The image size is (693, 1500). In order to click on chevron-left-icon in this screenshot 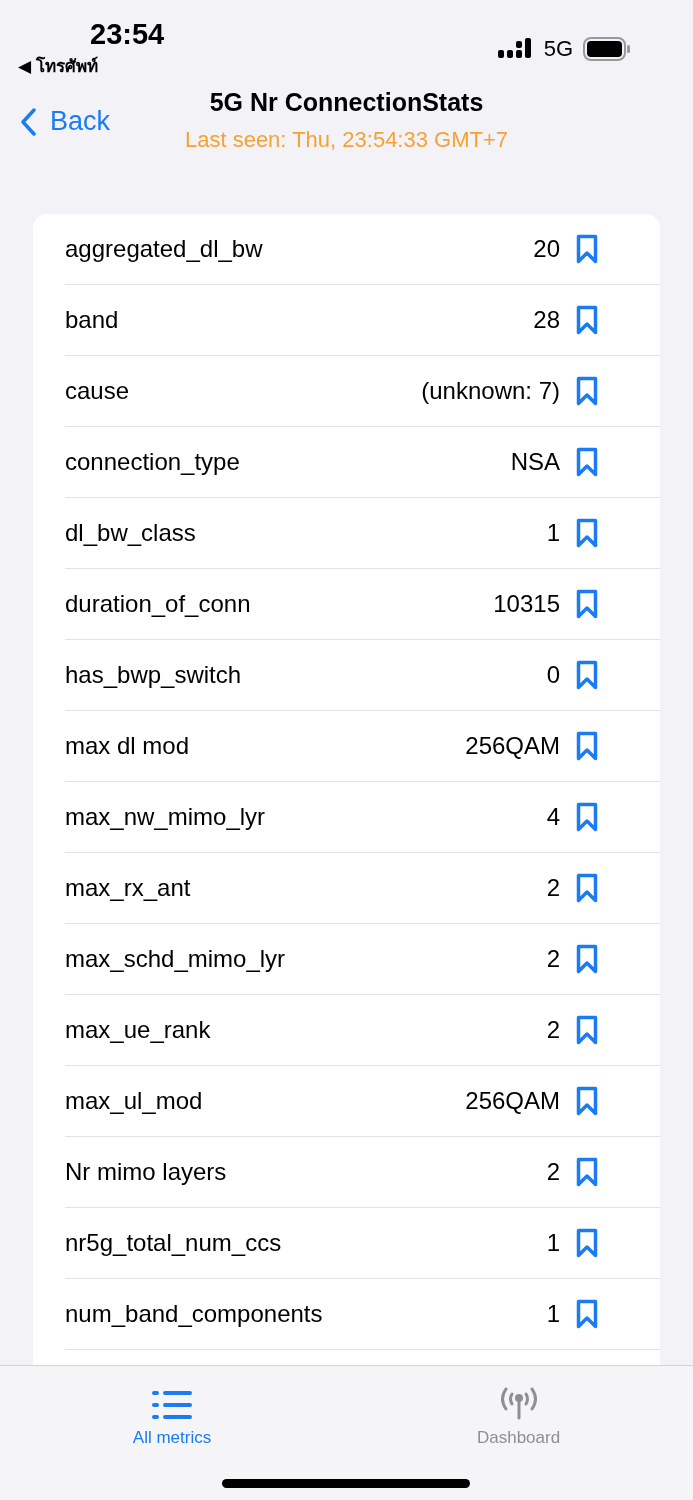, I will do `click(28, 121)`.